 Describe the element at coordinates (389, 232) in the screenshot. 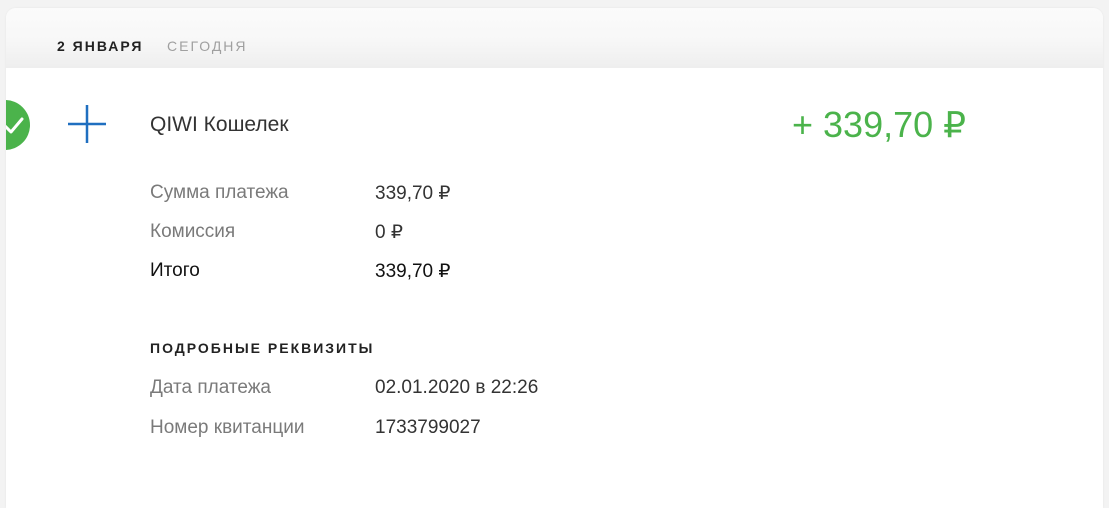

I see `commission-value: 0 ₽` at that location.